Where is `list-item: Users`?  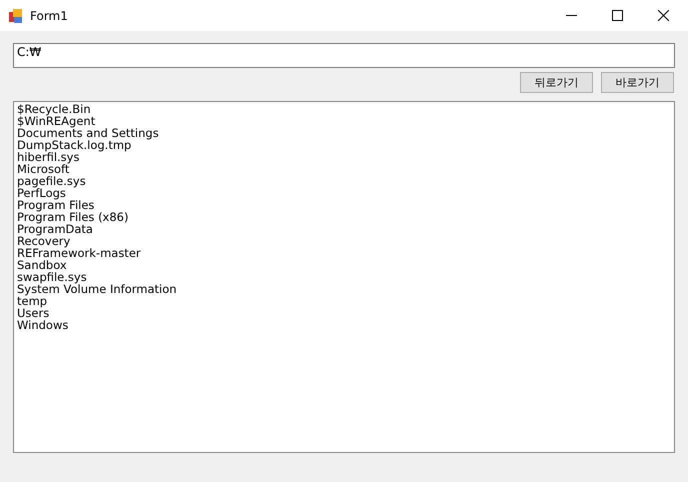
list-item: Users is located at coordinates (33, 313).